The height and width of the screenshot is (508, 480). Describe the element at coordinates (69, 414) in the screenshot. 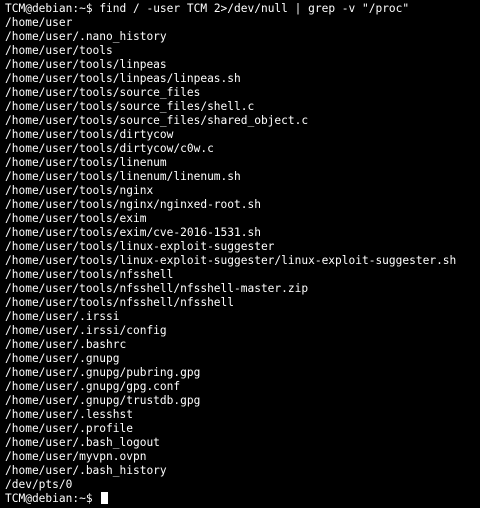

I see `output-line: /home/user/.lesshst` at that location.